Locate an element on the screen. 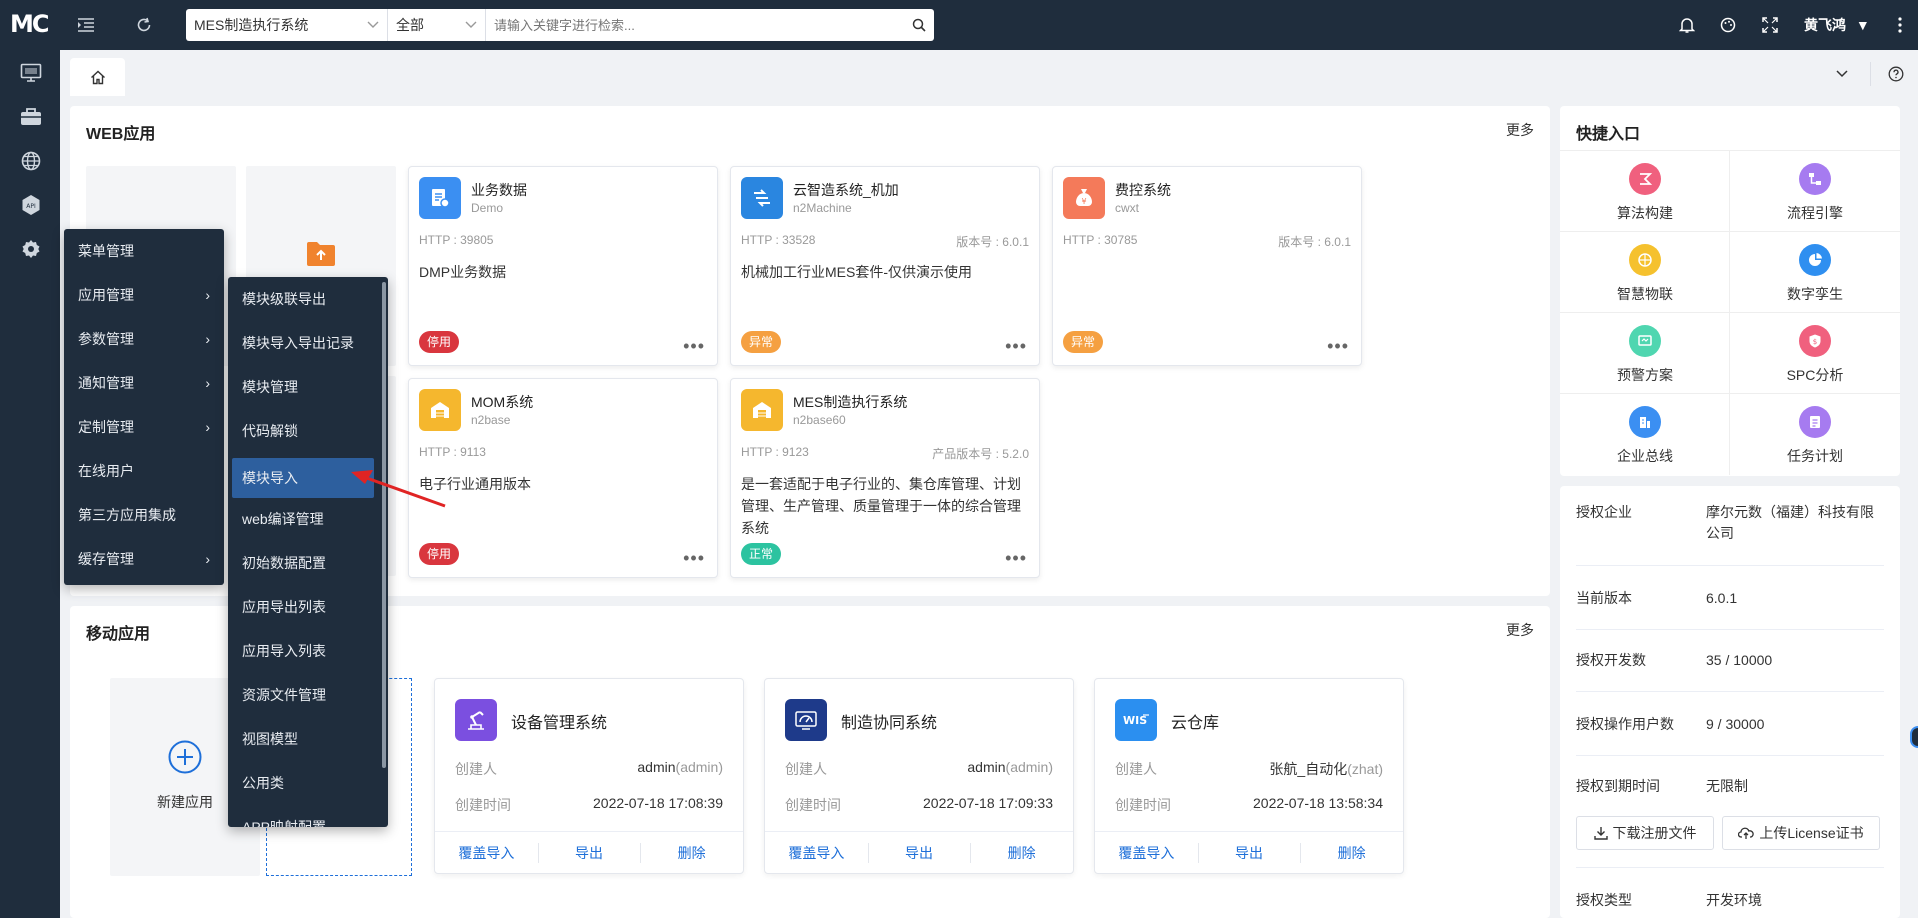 This screenshot has width=1918, height=918. quick-entry-enterprise-bus: 企业总线 is located at coordinates (1645, 434).